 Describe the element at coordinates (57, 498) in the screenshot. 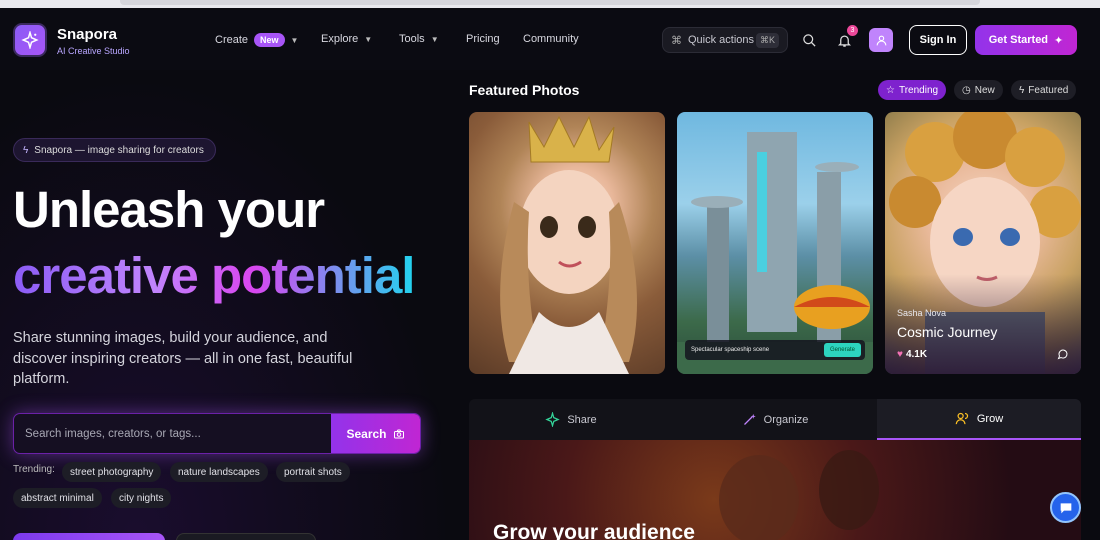

I see `trending-tag: abstract minimal` at that location.